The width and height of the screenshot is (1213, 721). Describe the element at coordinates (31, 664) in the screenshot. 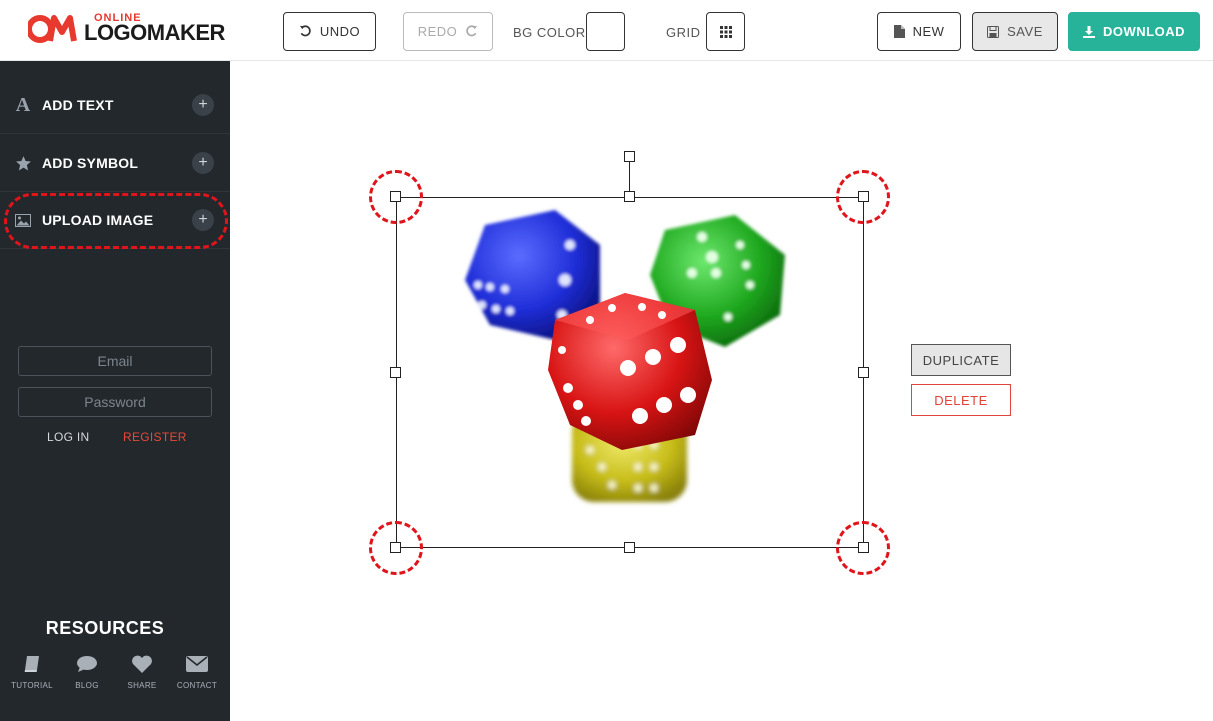

I see `book-icon` at that location.